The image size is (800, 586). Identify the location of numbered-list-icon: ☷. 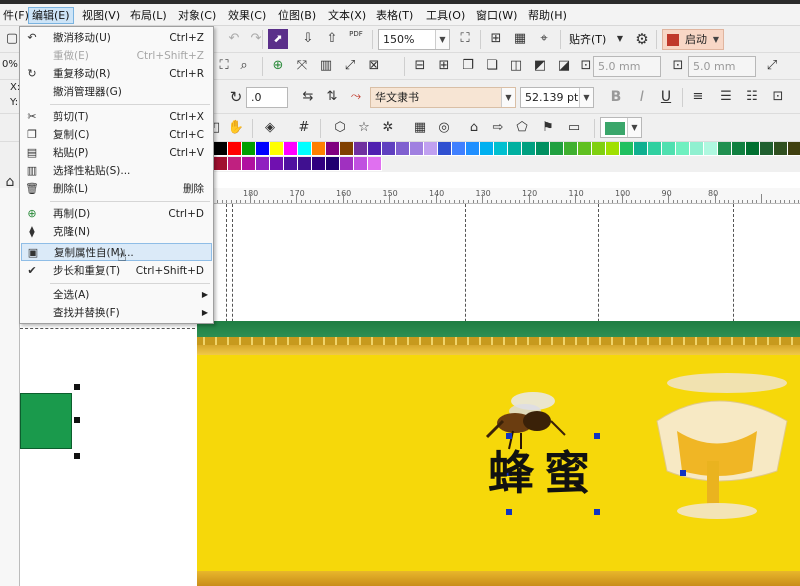
(752, 97).